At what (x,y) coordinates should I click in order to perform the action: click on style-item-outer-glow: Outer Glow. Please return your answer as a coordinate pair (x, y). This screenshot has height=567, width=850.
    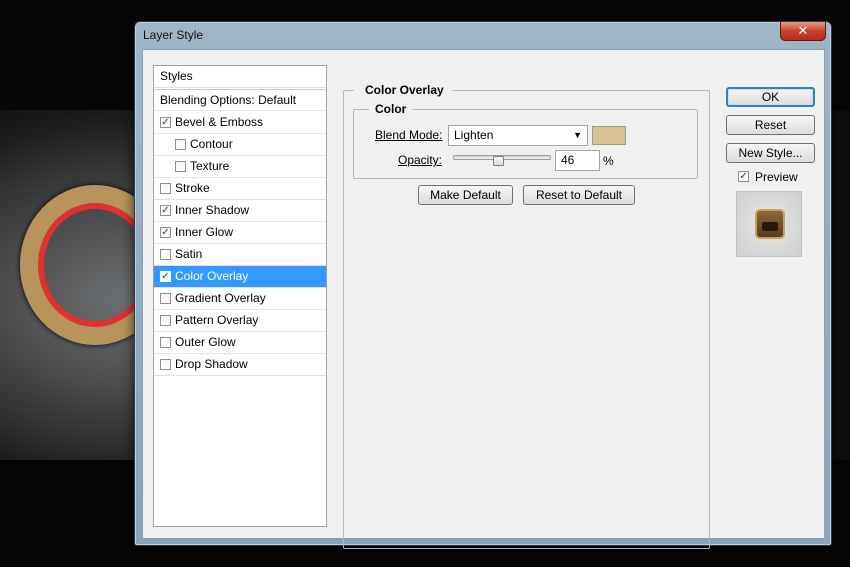
    Looking at the image, I should click on (240, 343).